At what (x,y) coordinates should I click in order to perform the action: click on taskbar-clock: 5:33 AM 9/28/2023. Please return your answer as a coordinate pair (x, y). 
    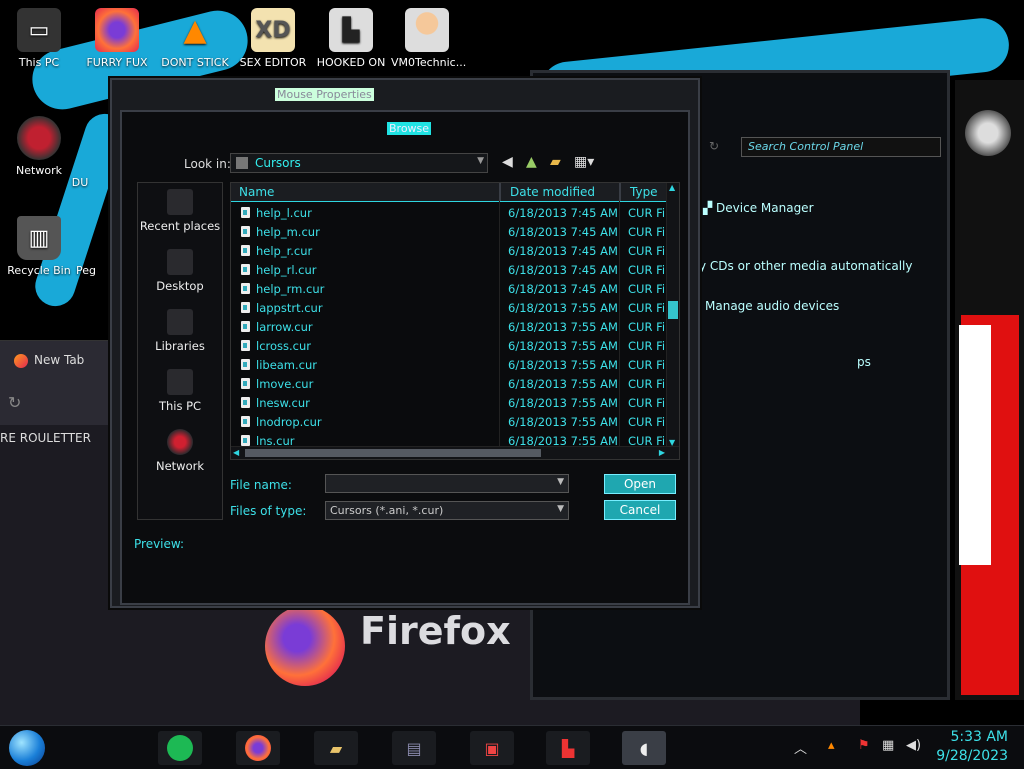
    Looking at the image, I should click on (972, 747).